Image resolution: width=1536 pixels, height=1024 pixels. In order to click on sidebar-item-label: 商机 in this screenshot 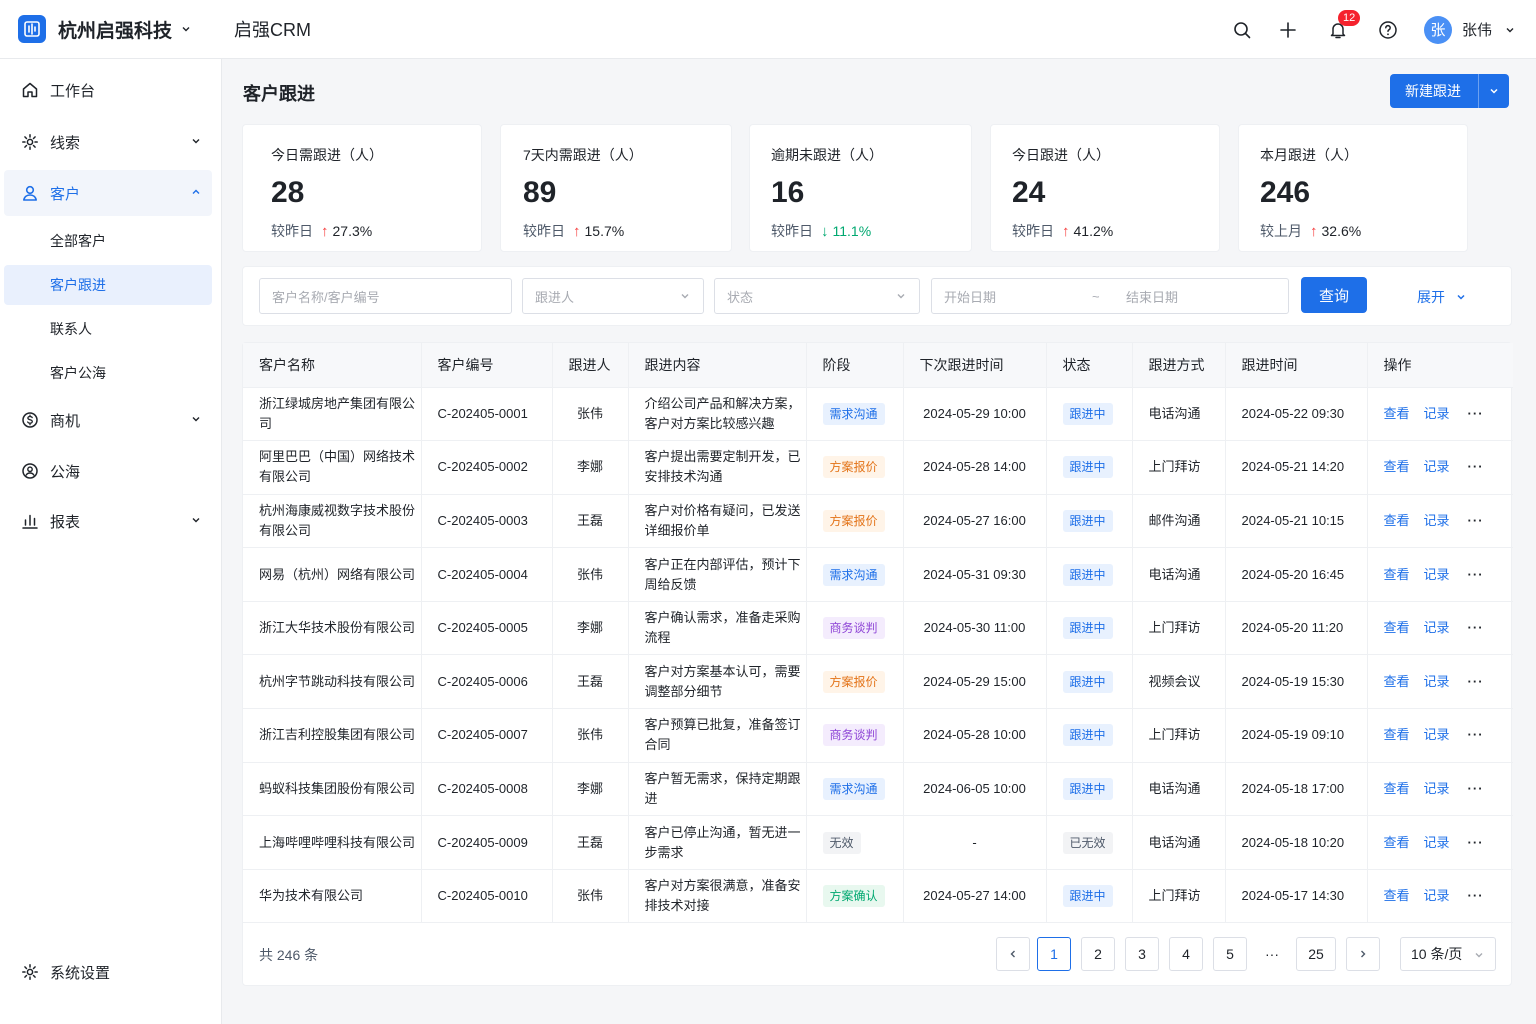, I will do `click(65, 421)`.